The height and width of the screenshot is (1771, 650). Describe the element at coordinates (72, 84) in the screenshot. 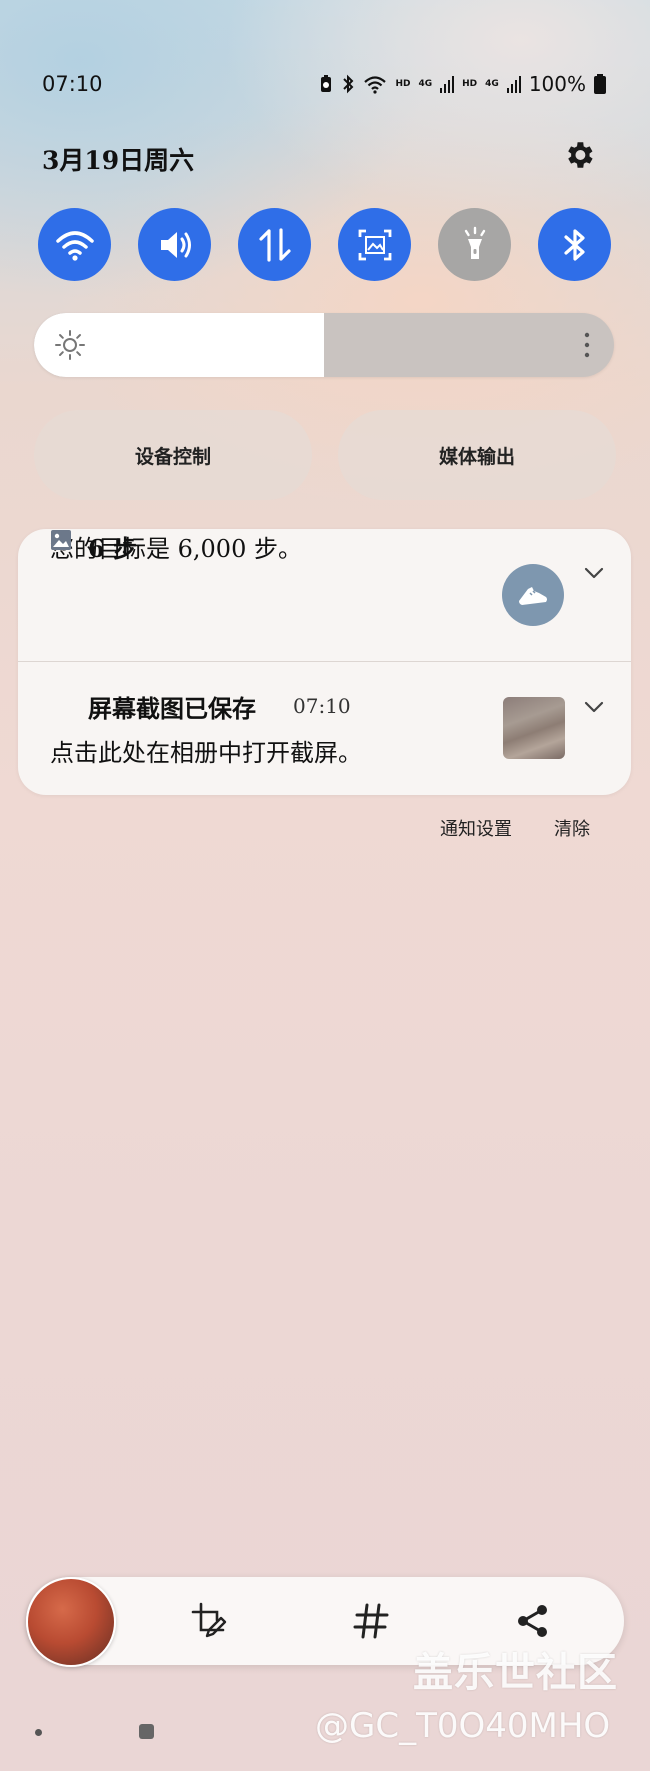

I see `status-time: 07:10` at that location.